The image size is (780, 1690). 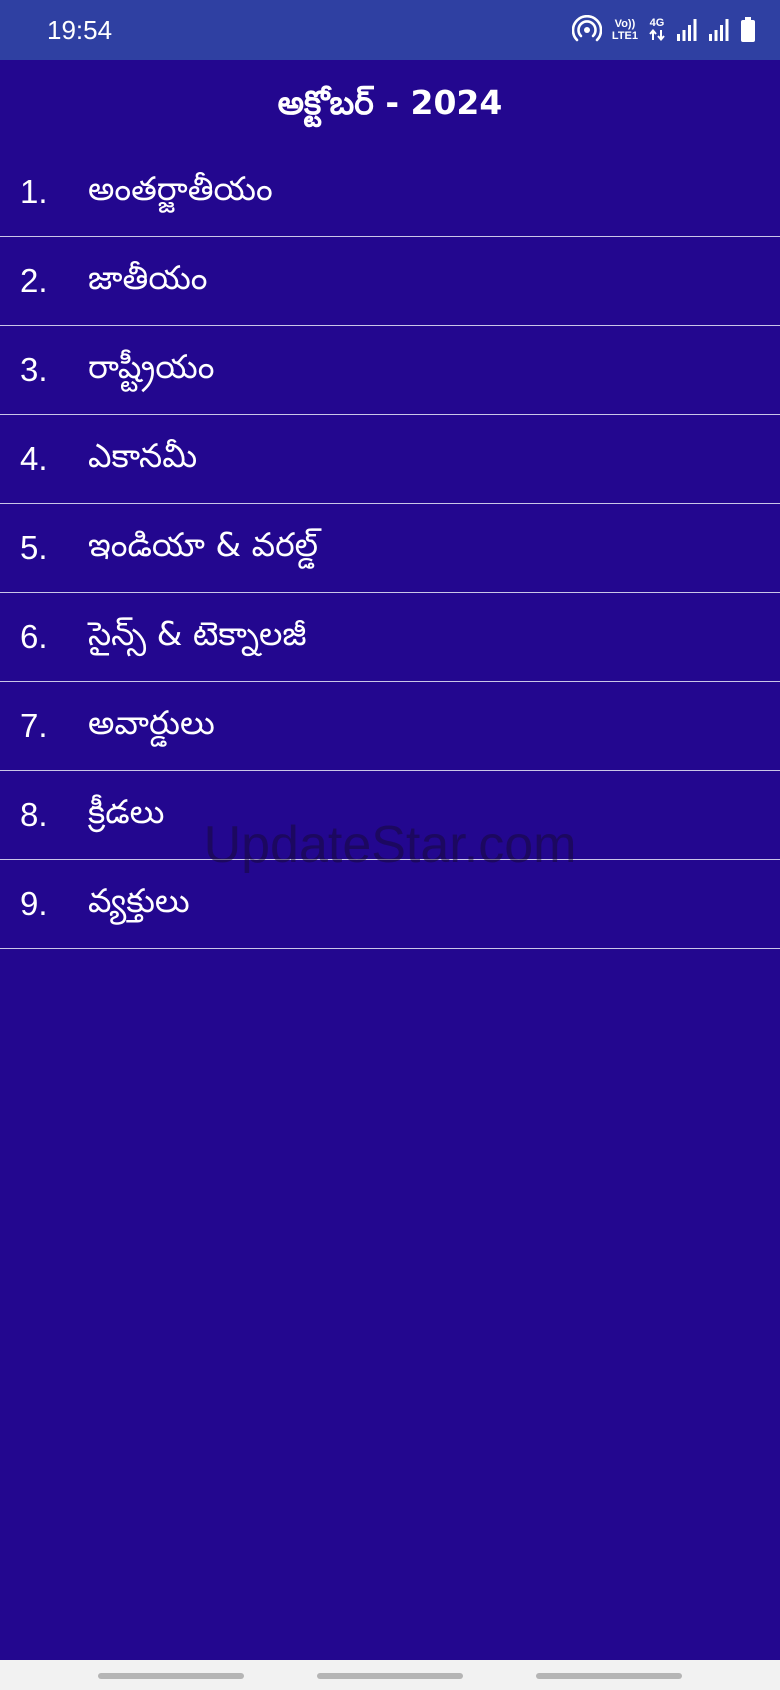 I want to click on data-arrows-icon, so click(x=657, y=34).